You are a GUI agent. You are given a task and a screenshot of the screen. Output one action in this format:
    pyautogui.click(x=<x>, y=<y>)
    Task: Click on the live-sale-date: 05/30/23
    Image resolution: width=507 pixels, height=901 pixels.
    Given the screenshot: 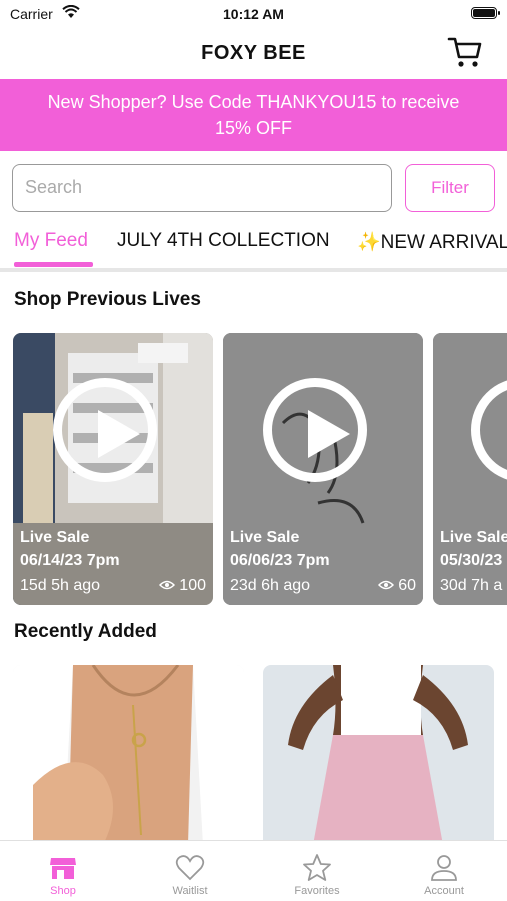 What is the action you would take?
    pyautogui.click(x=471, y=560)
    